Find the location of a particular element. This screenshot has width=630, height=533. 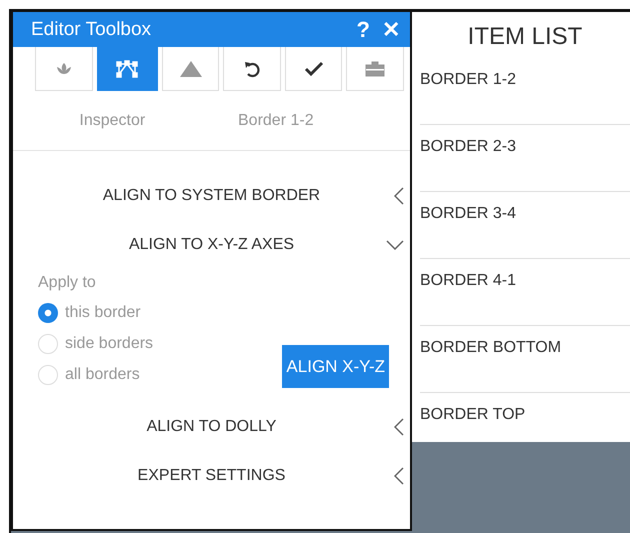

info-label: Border 1-2 is located at coordinates (276, 121).